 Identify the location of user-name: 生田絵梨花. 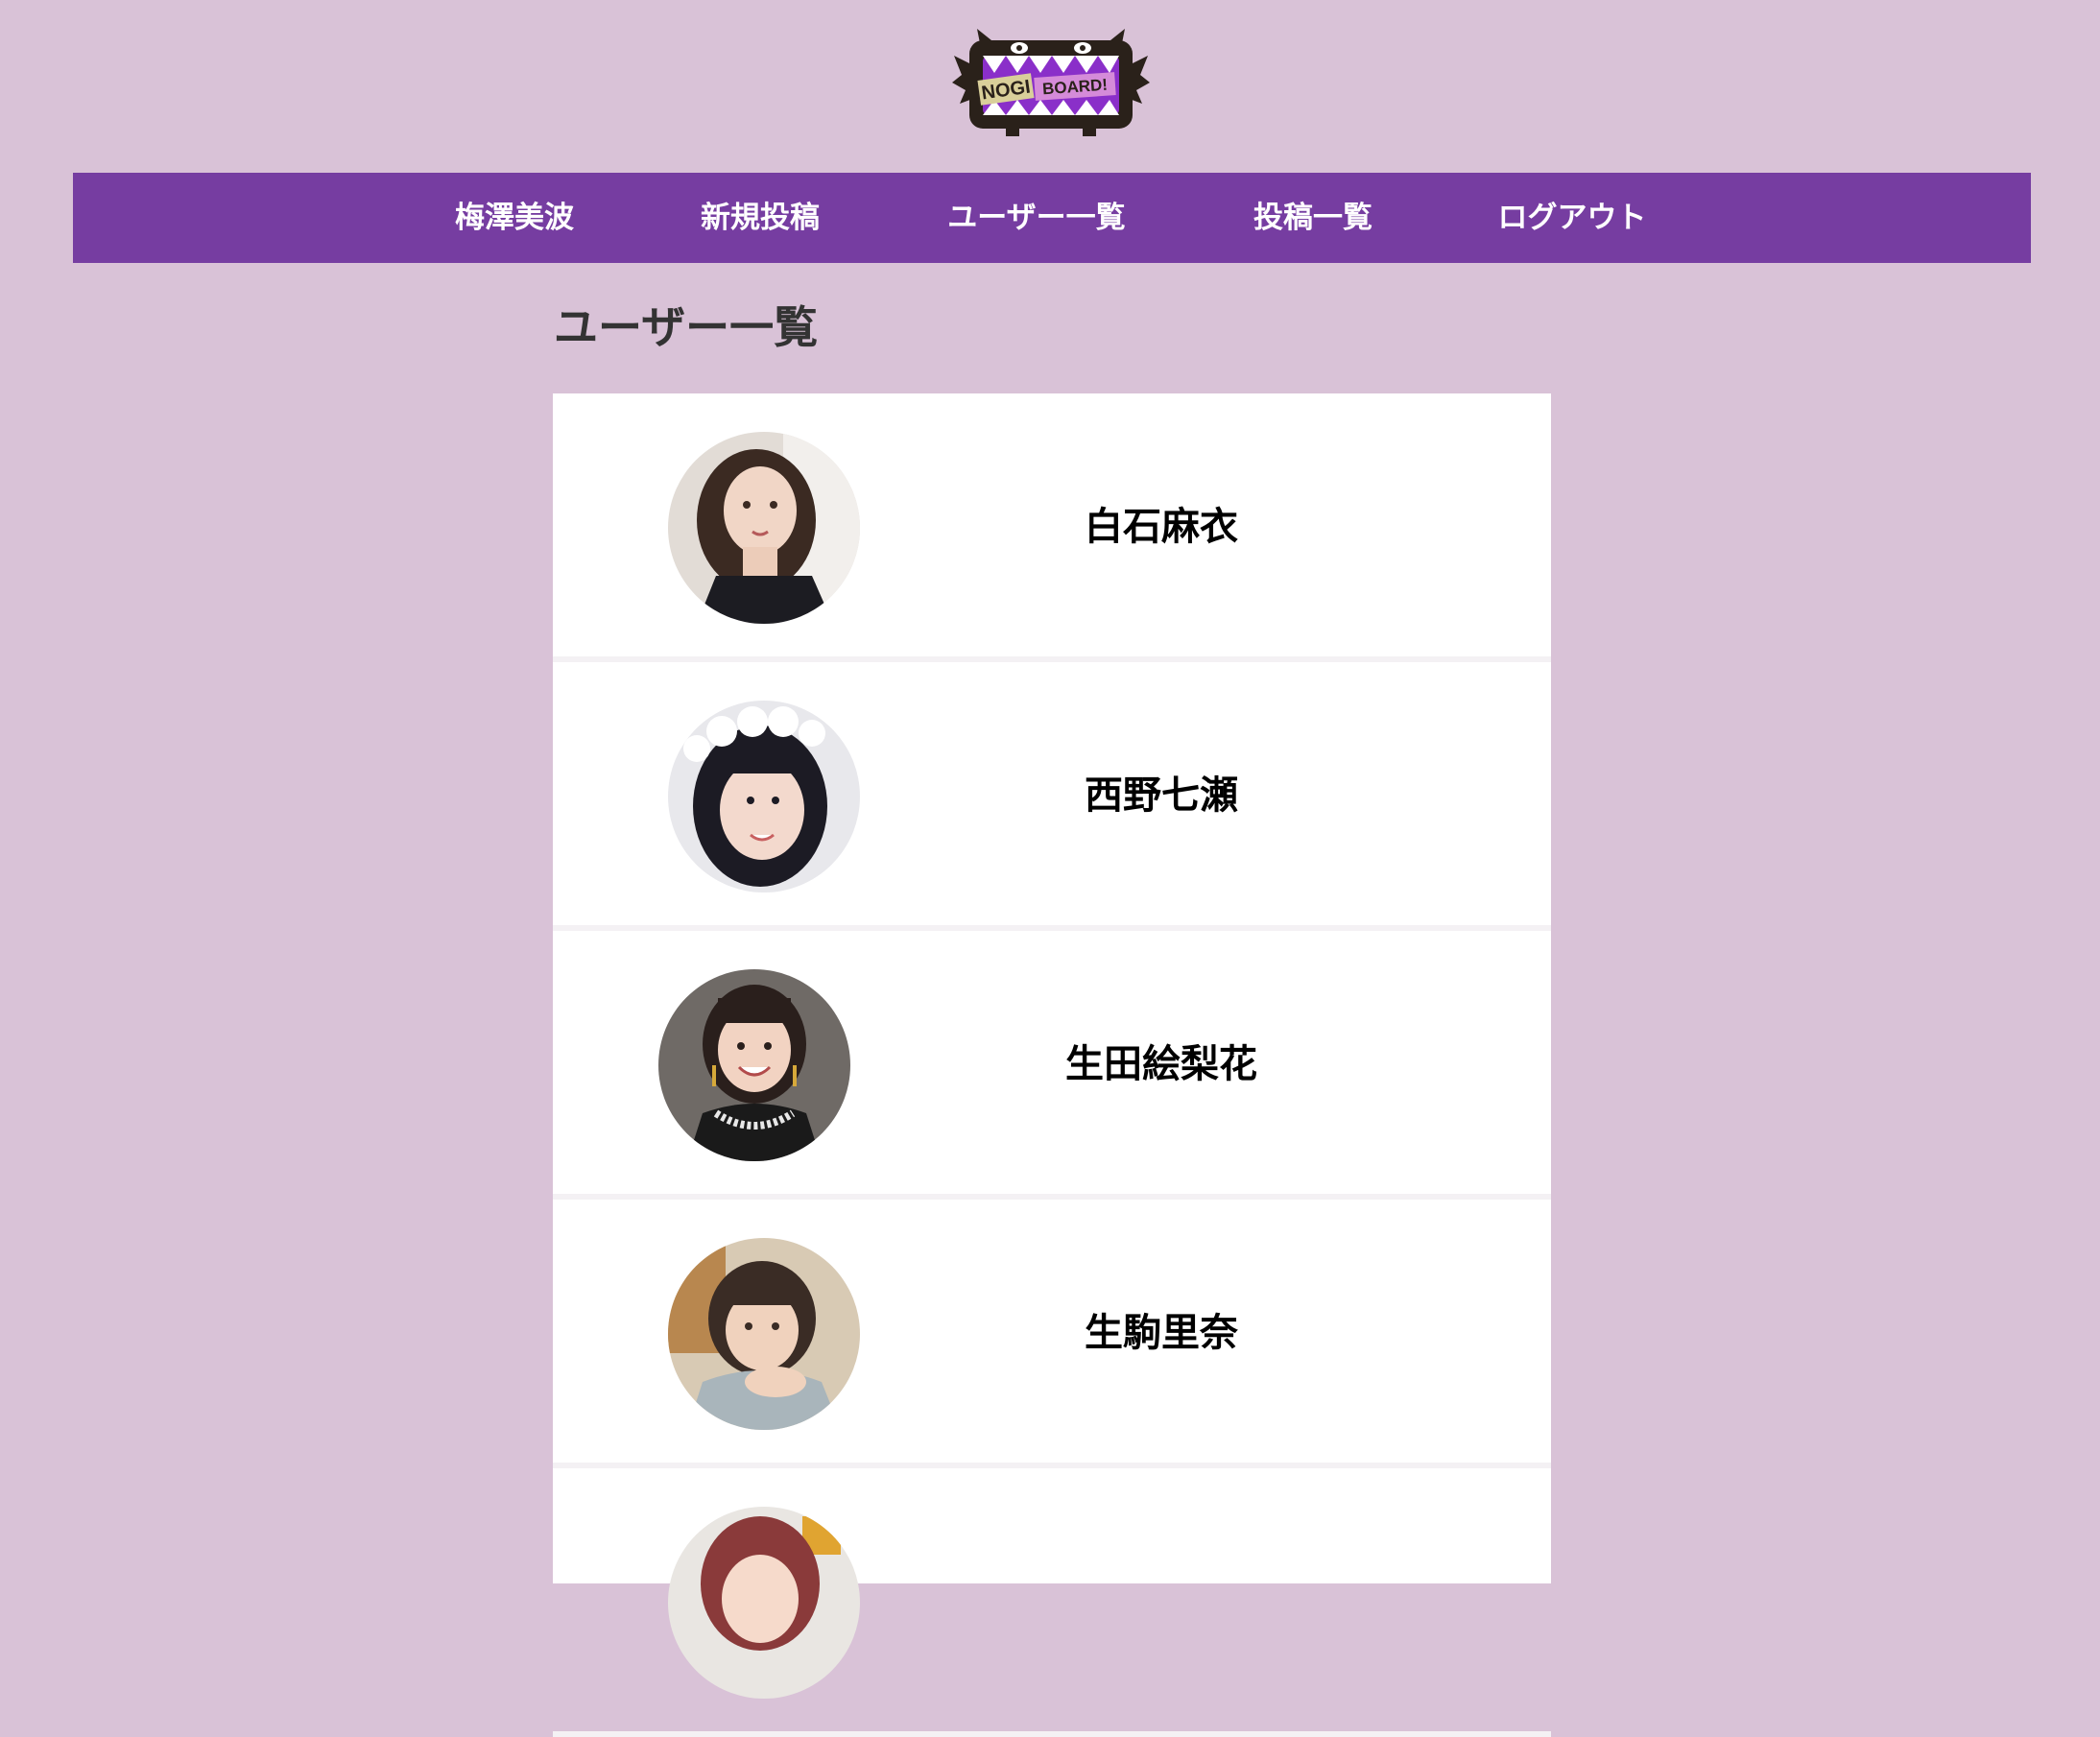
(1161, 1064).